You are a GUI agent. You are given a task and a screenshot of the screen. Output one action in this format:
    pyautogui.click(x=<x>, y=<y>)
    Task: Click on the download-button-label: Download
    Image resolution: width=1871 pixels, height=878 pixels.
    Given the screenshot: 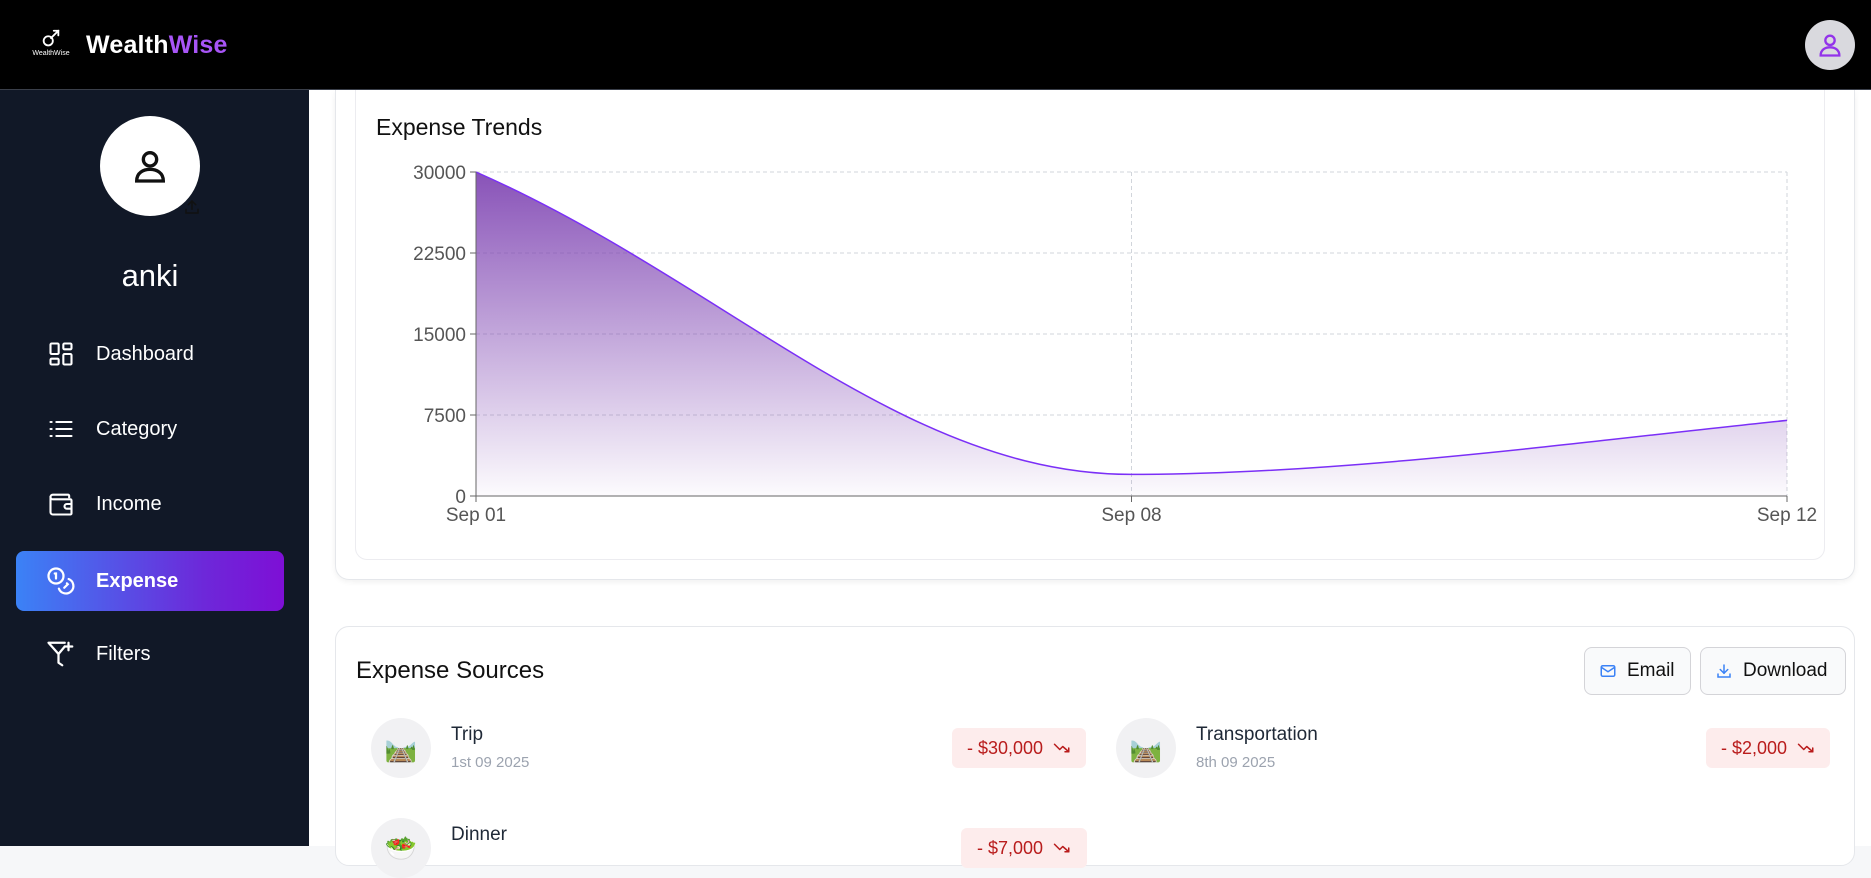 What is the action you would take?
    pyautogui.click(x=1785, y=670)
    